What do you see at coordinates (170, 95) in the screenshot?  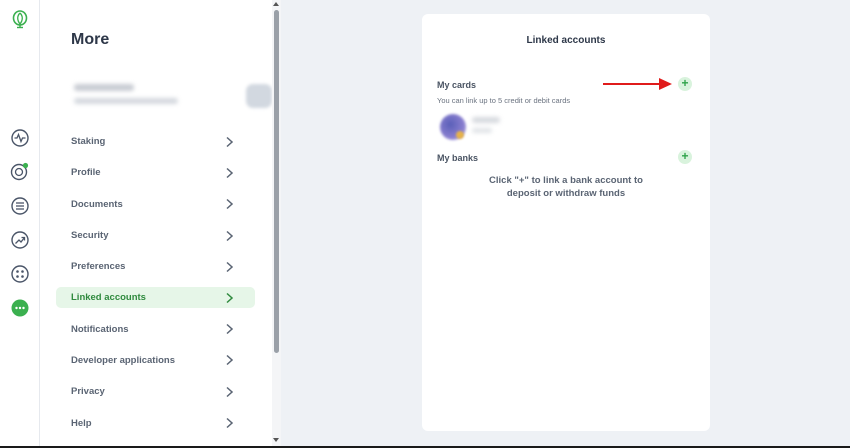 I see `user-profile-card` at bounding box center [170, 95].